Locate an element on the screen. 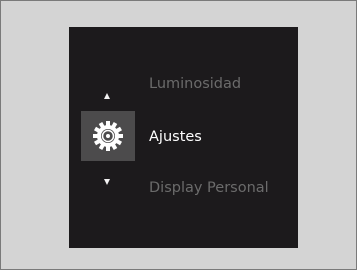  arrow-down-icon is located at coordinates (107, 182).